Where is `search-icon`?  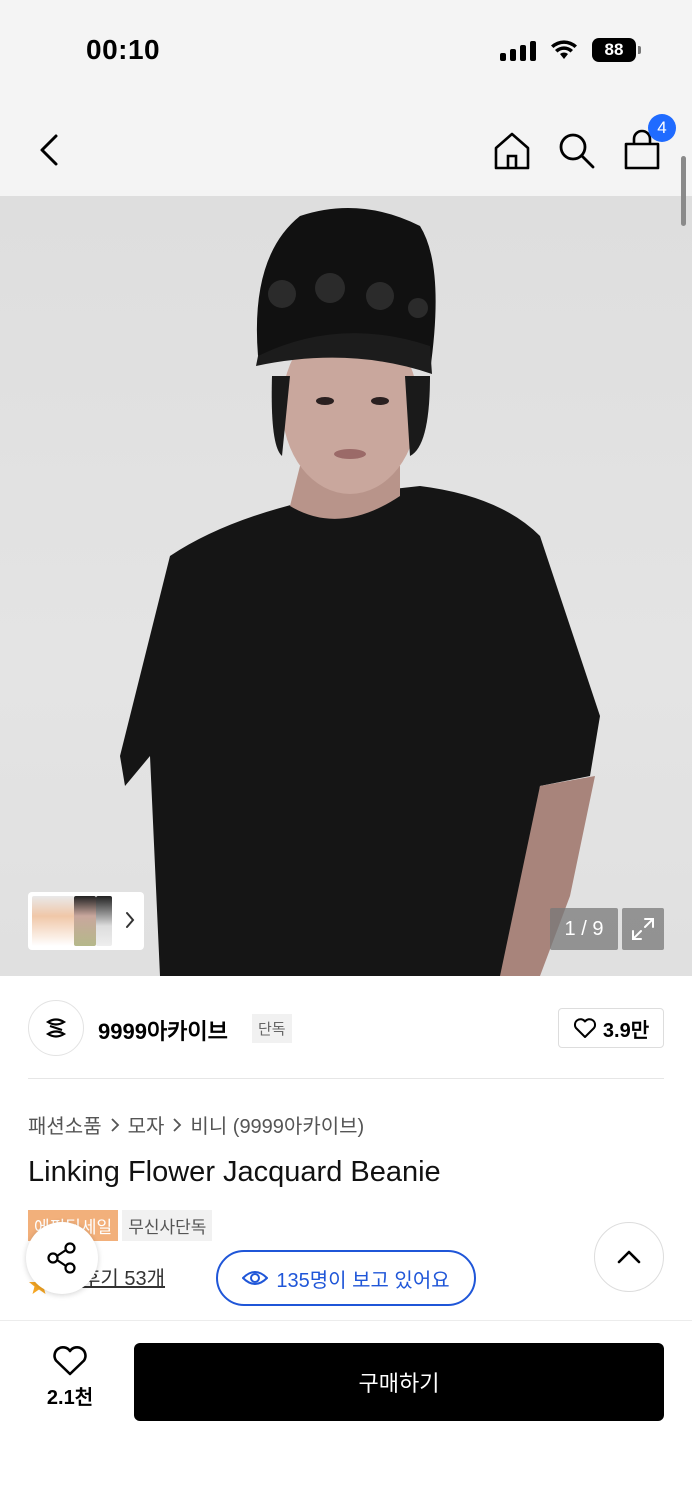
search-icon is located at coordinates (576, 150).